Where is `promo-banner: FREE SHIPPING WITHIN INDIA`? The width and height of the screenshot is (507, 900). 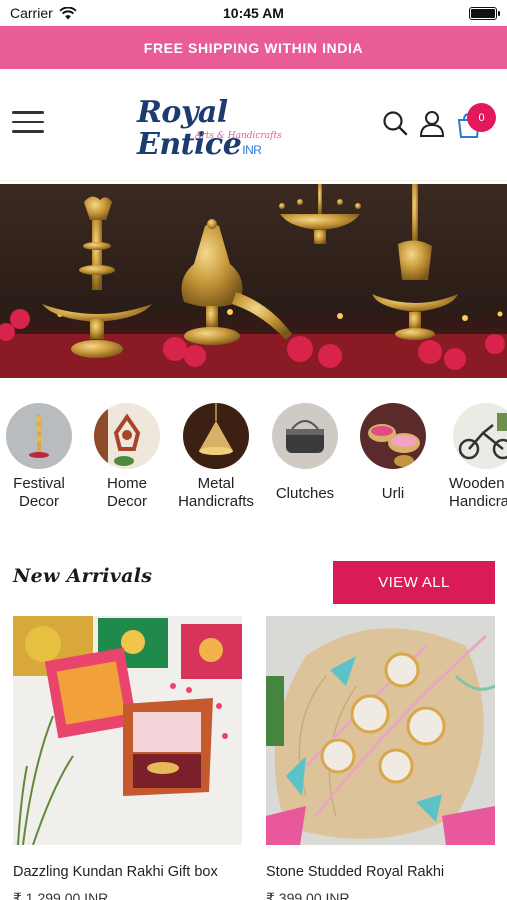 promo-banner: FREE SHIPPING WITHIN INDIA is located at coordinates (253, 47).